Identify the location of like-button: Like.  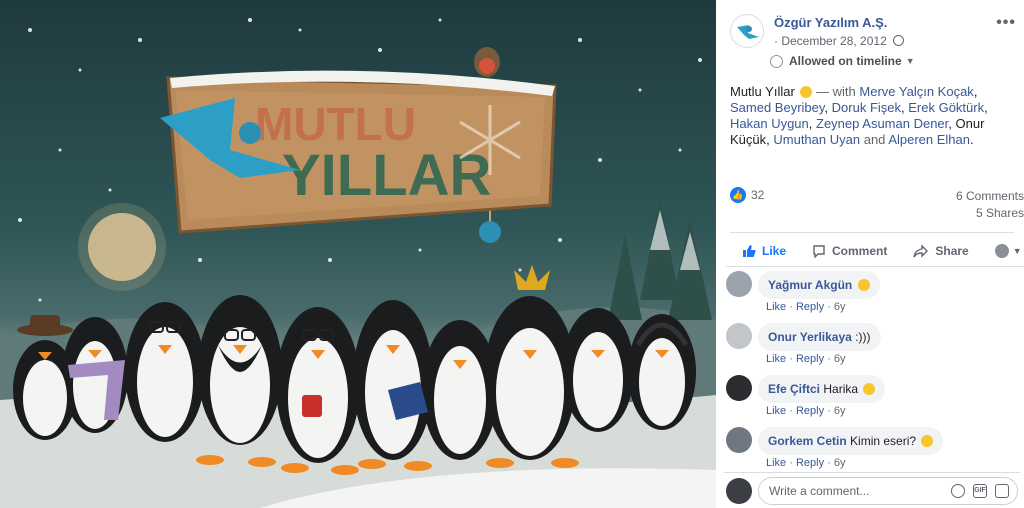
(764, 248).